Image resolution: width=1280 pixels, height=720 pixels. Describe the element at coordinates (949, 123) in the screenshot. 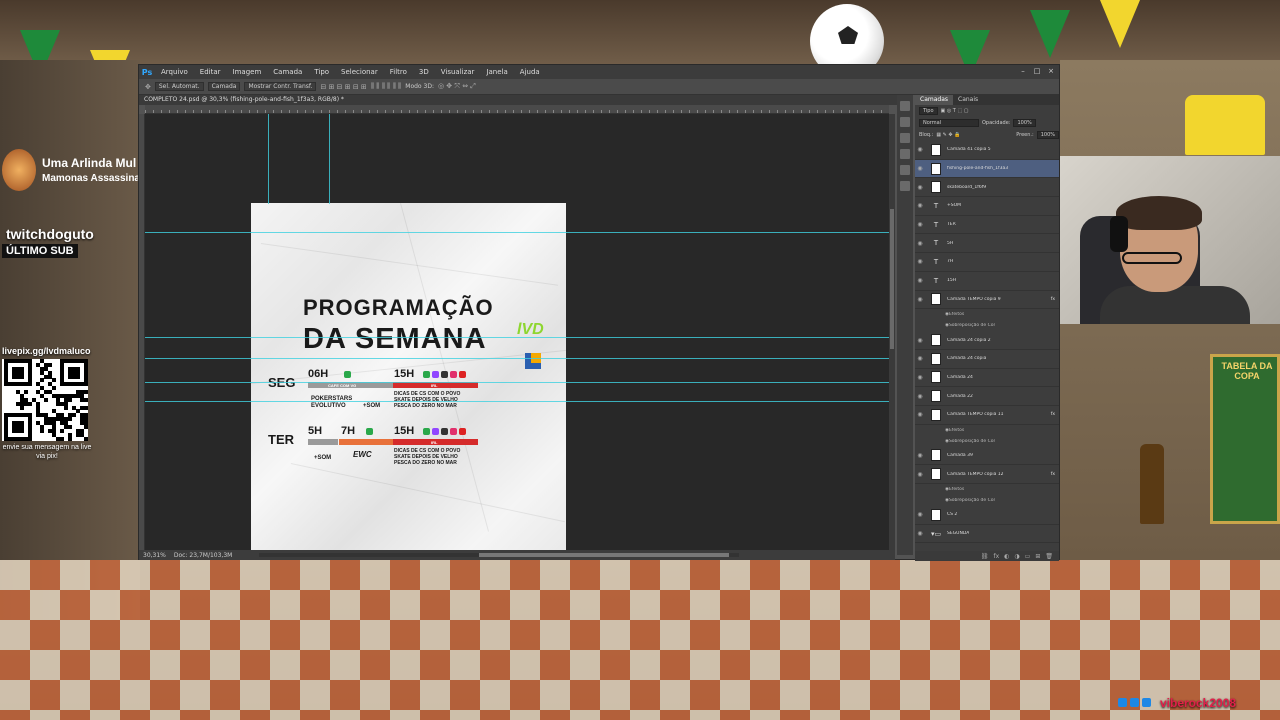

I see `blend-mode-select: Normal` at that location.